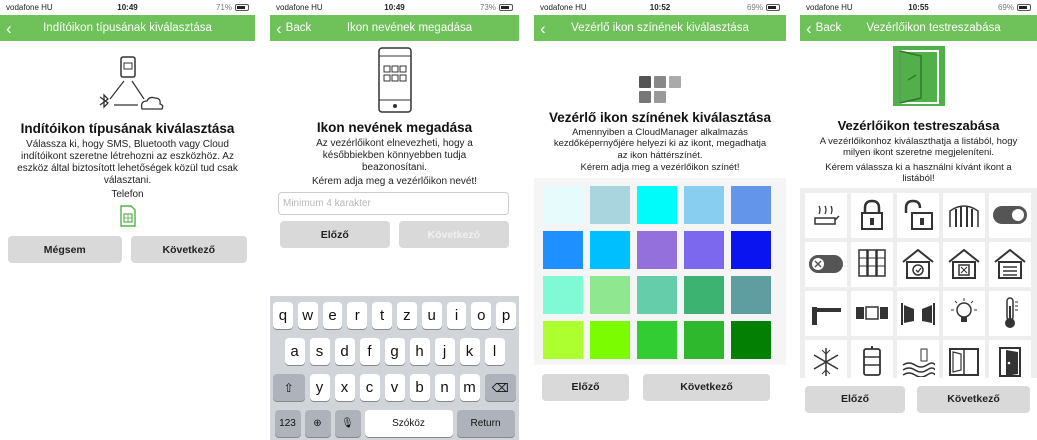 This screenshot has height=440, width=1037. What do you see at coordinates (444, 387) in the screenshot?
I see `key-n: n` at bounding box center [444, 387].